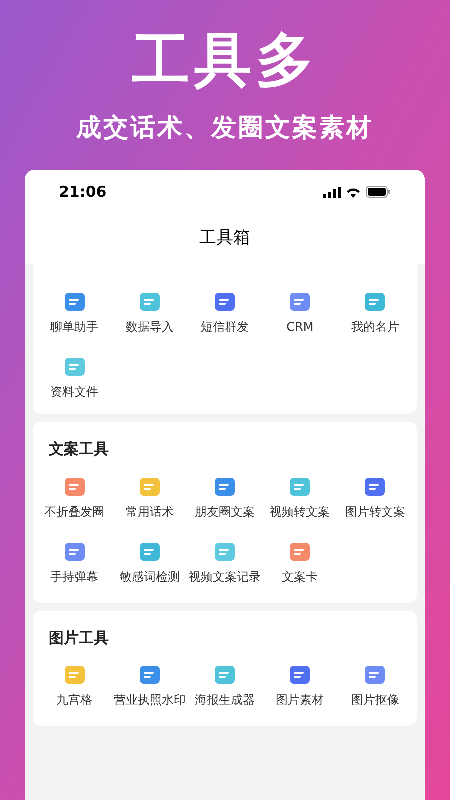 Image resolution: width=450 pixels, height=800 pixels. I want to click on tool-label: 九宫格, so click(74, 700).